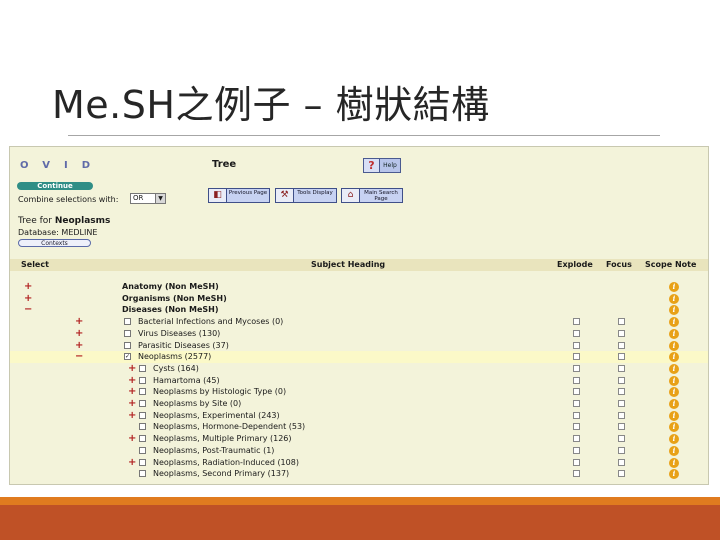 The height and width of the screenshot is (540, 720). I want to click on subject-heading-link: Neoplasms, Hormone-Dependent (53), so click(229, 426).